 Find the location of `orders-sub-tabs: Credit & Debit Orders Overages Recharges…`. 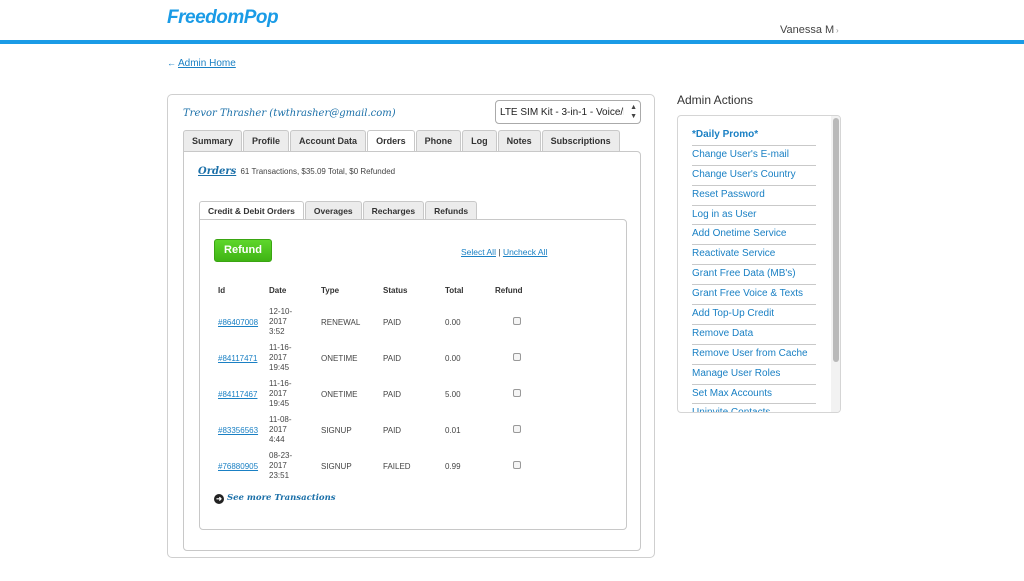

orders-sub-tabs: Credit & Debit Orders Overages Recharges… is located at coordinates (338, 210).